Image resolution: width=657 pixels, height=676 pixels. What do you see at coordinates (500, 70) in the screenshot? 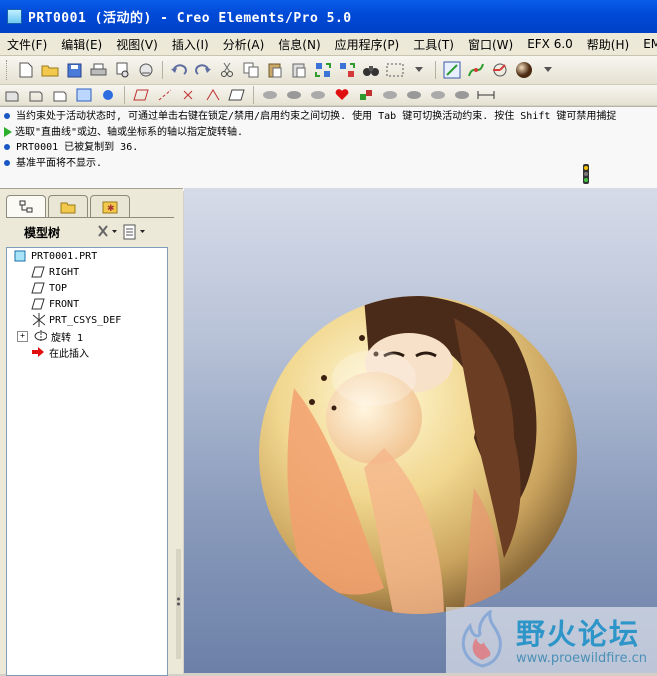
I see `csys-tool-icon` at bounding box center [500, 70].